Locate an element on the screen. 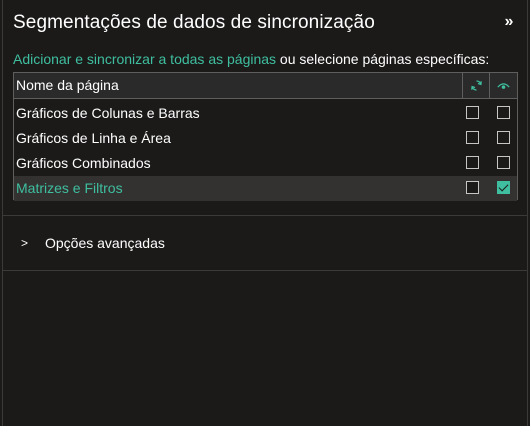 The width and height of the screenshot is (530, 426). table-row: Gráficos de Colunas e Barras is located at coordinates (265, 113).